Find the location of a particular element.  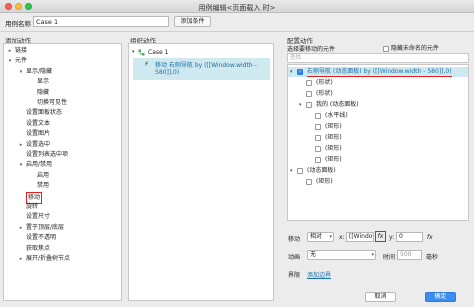

animation-select: 无 ▾ is located at coordinates (341, 255).